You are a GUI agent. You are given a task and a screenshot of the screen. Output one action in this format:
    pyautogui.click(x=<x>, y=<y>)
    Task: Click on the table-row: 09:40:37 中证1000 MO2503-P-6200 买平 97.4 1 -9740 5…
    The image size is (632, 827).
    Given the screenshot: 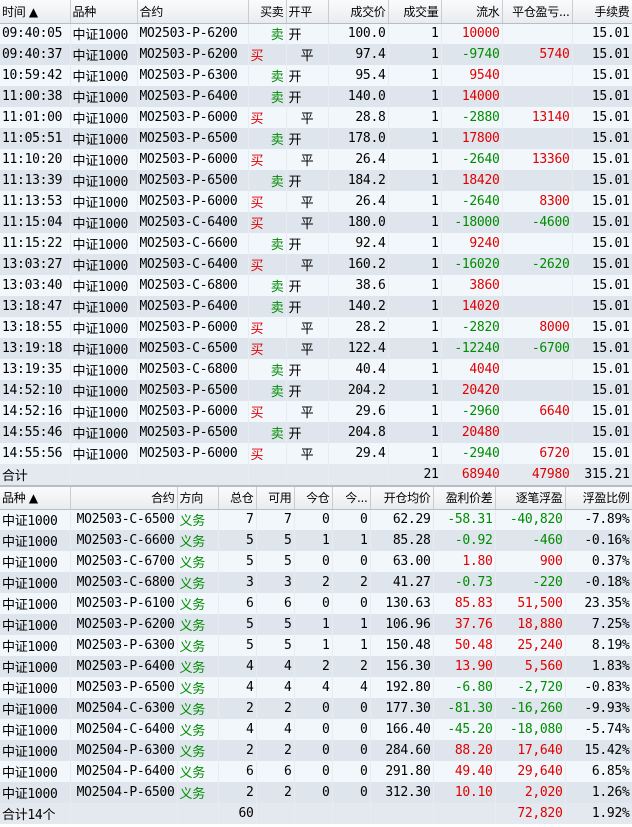 What is the action you would take?
    pyautogui.click(x=316, y=54)
    